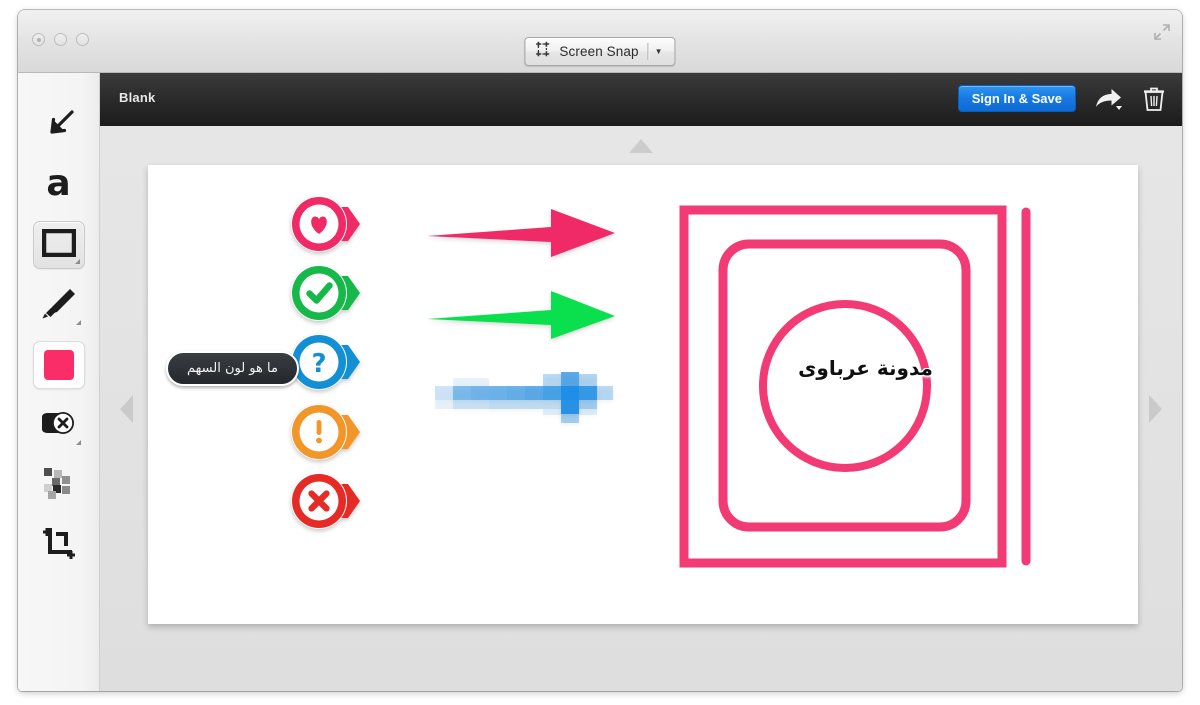  I want to click on close-button, so click(38, 39).